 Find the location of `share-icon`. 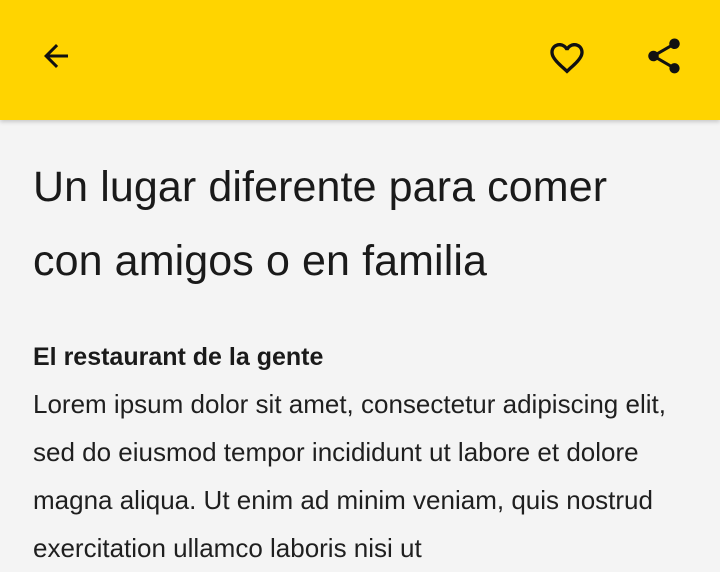

share-icon is located at coordinates (664, 56).